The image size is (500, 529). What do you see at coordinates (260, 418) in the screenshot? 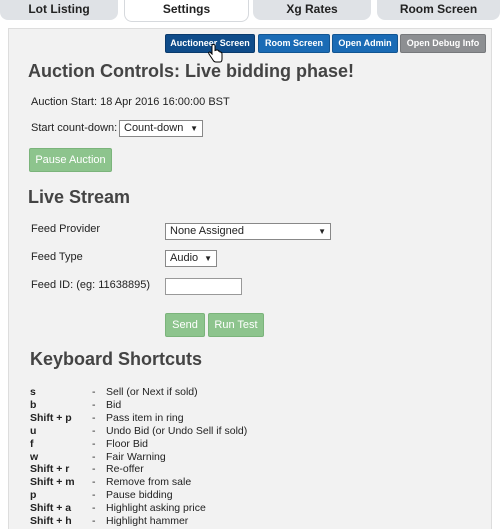
I see `shortcut-row: Shift + p - Pass item in ring` at bounding box center [260, 418].